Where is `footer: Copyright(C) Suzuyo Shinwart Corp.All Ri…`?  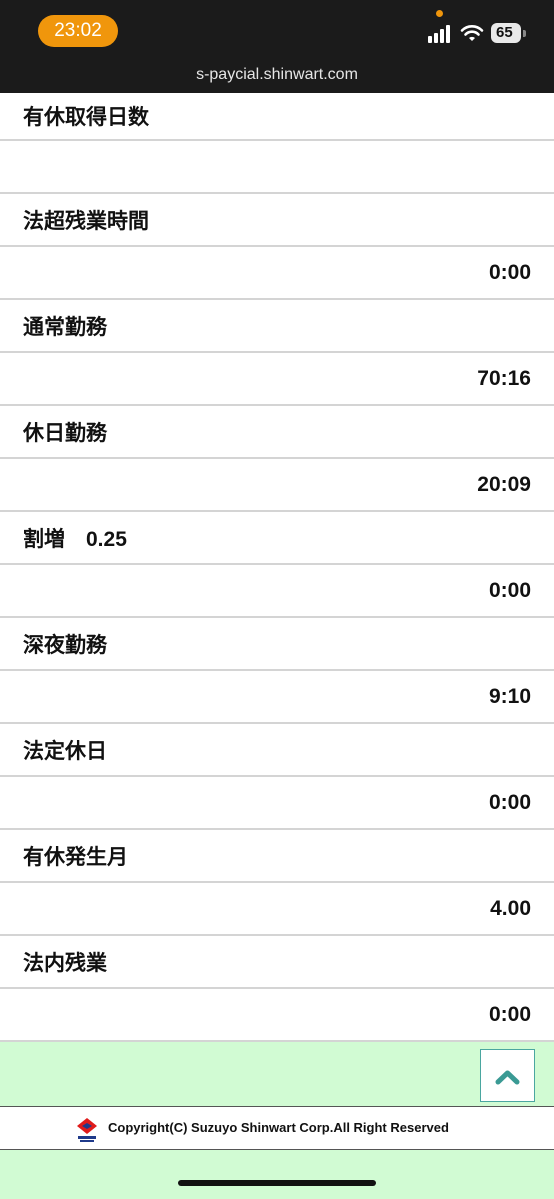 footer: Copyright(C) Suzuyo Shinwart Corp.All Ri… is located at coordinates (277, 1128).